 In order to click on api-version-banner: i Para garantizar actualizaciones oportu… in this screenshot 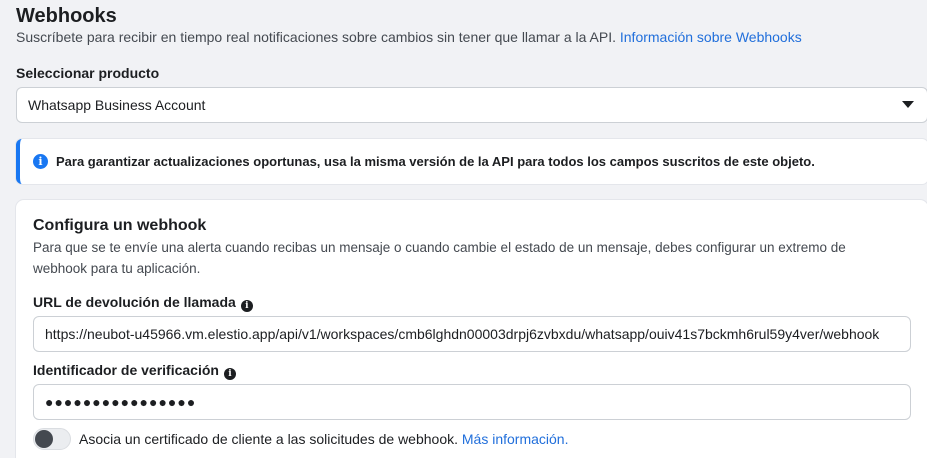, I will do `click(471, 161)`.